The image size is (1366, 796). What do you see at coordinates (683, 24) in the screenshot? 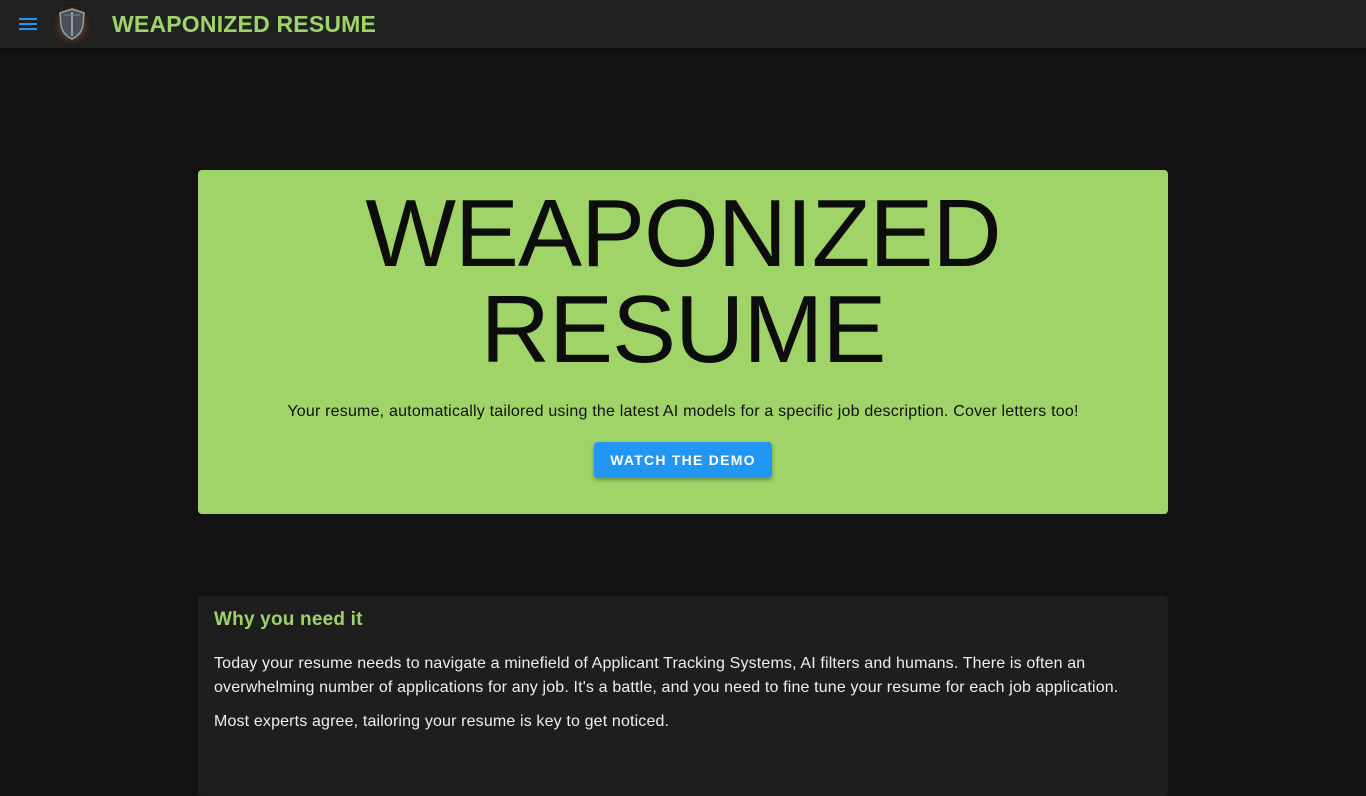
I see `app-bar: WEAPONIZED RESUME` at bounding box center [683, 24].